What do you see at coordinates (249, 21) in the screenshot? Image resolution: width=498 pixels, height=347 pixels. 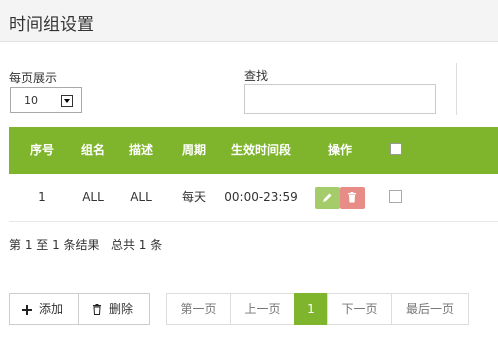 I see `page-header: 时间组设置` at bounding box center [249, 21].